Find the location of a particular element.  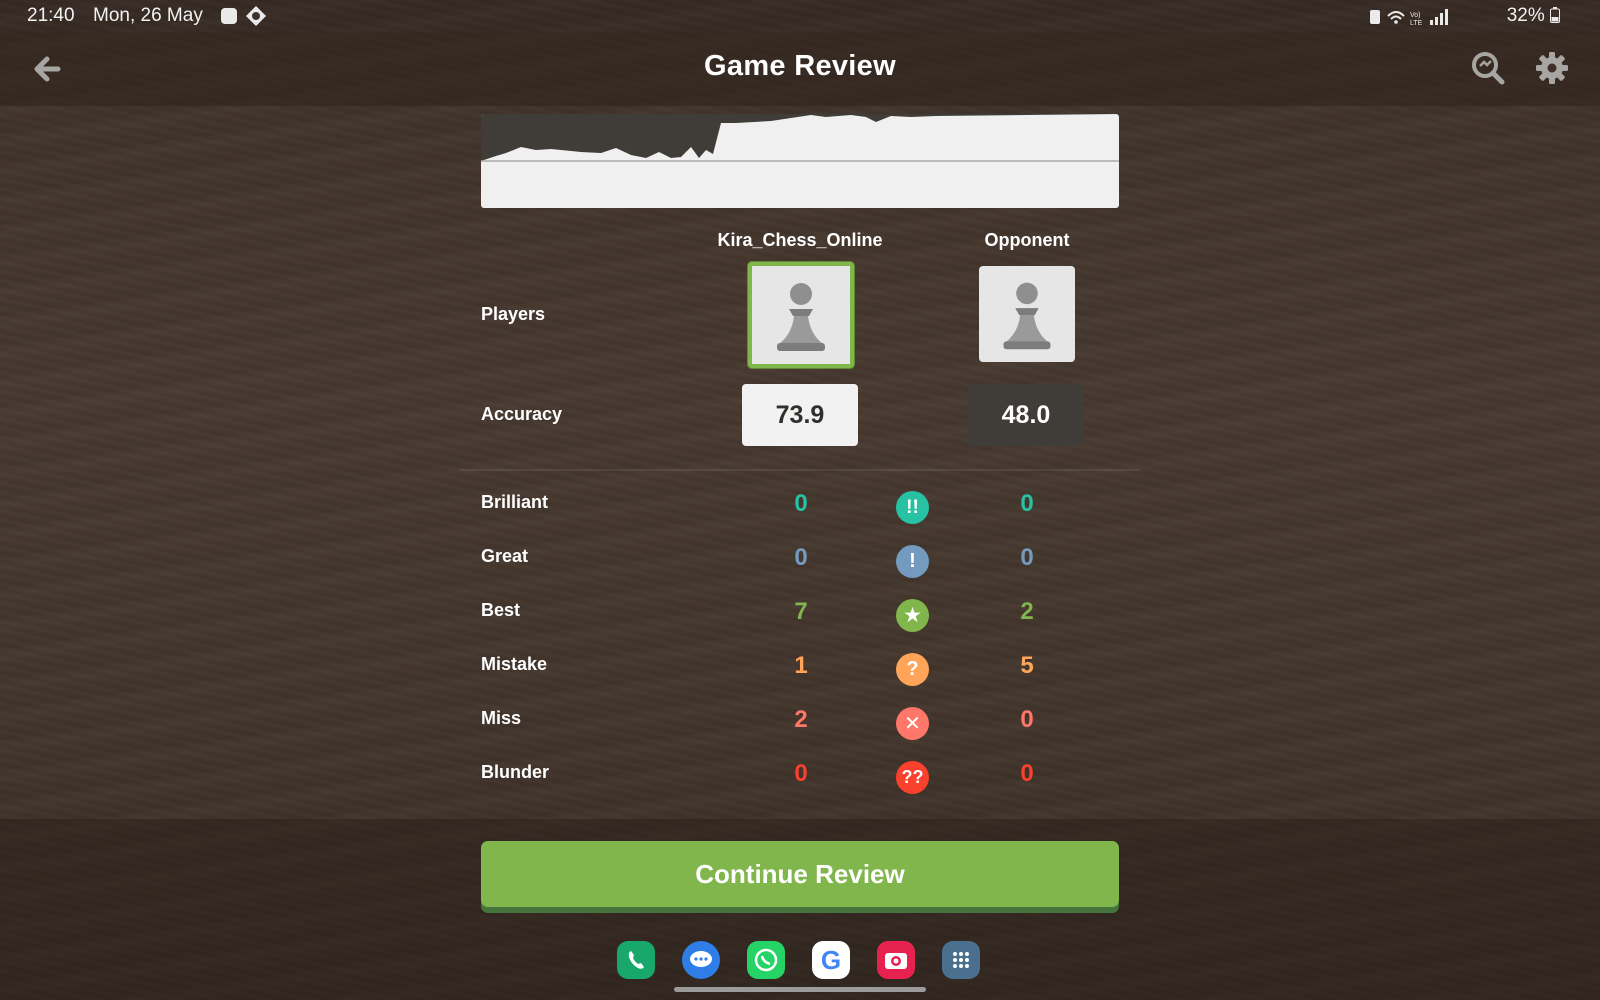

continue-review-button: Continue Review is located at coordinates (800, 874).